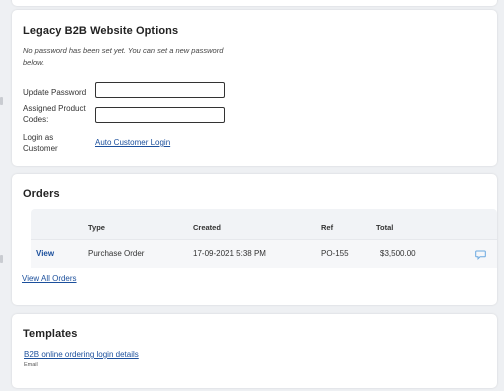  Describe the element at coordinates (254, 3) in the screenshot. I see `previous-card-edge` at that location.